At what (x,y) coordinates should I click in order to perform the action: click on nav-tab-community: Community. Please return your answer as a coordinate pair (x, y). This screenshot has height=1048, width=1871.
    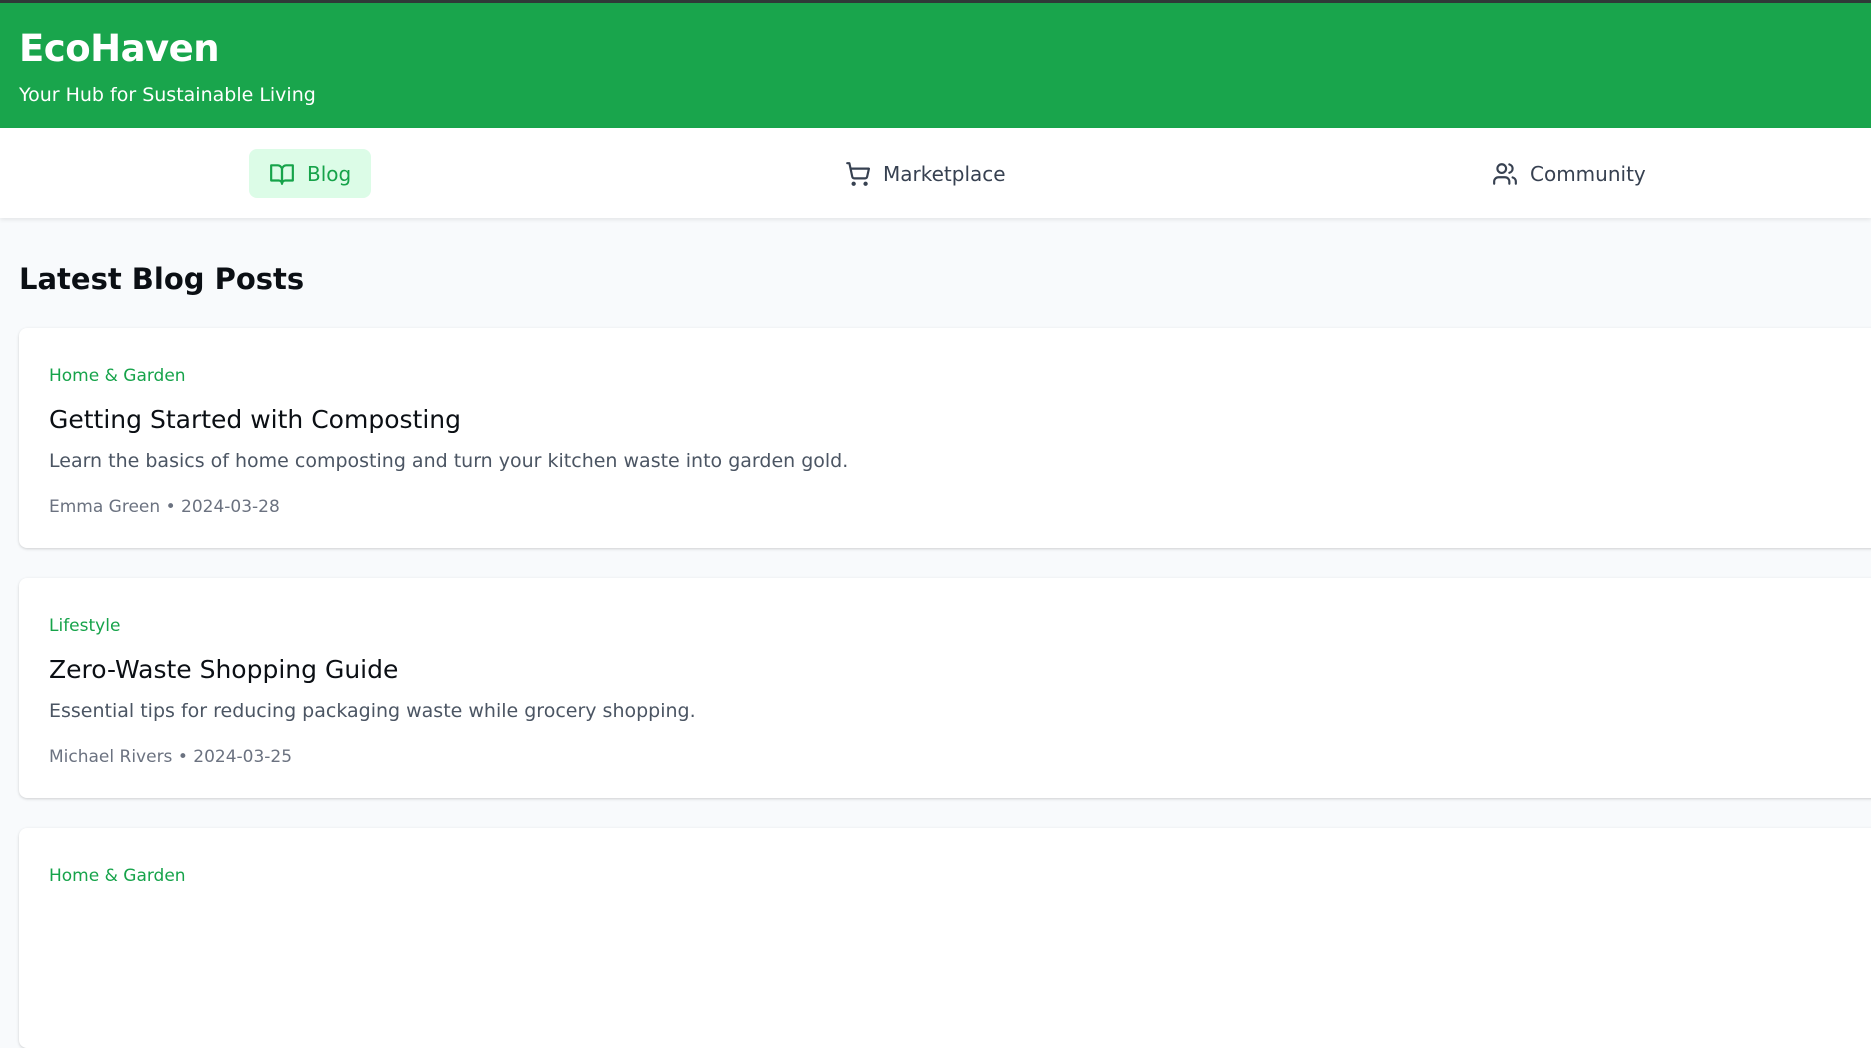
    Looking at the image, I should click on (1569, 173).